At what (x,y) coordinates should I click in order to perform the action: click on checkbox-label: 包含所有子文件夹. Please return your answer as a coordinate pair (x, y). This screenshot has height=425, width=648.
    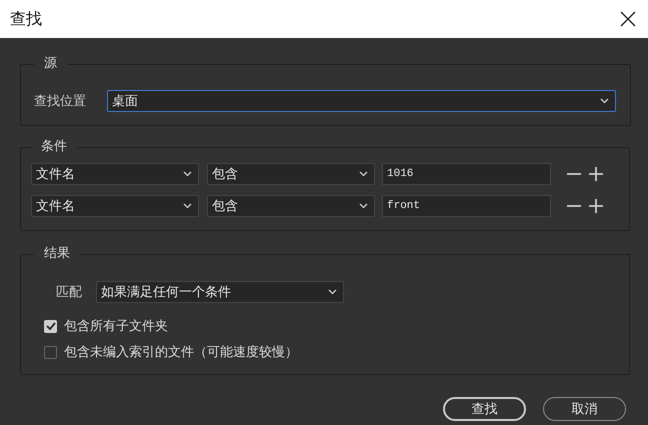
    Looking at the image, I should click on (116, 326).